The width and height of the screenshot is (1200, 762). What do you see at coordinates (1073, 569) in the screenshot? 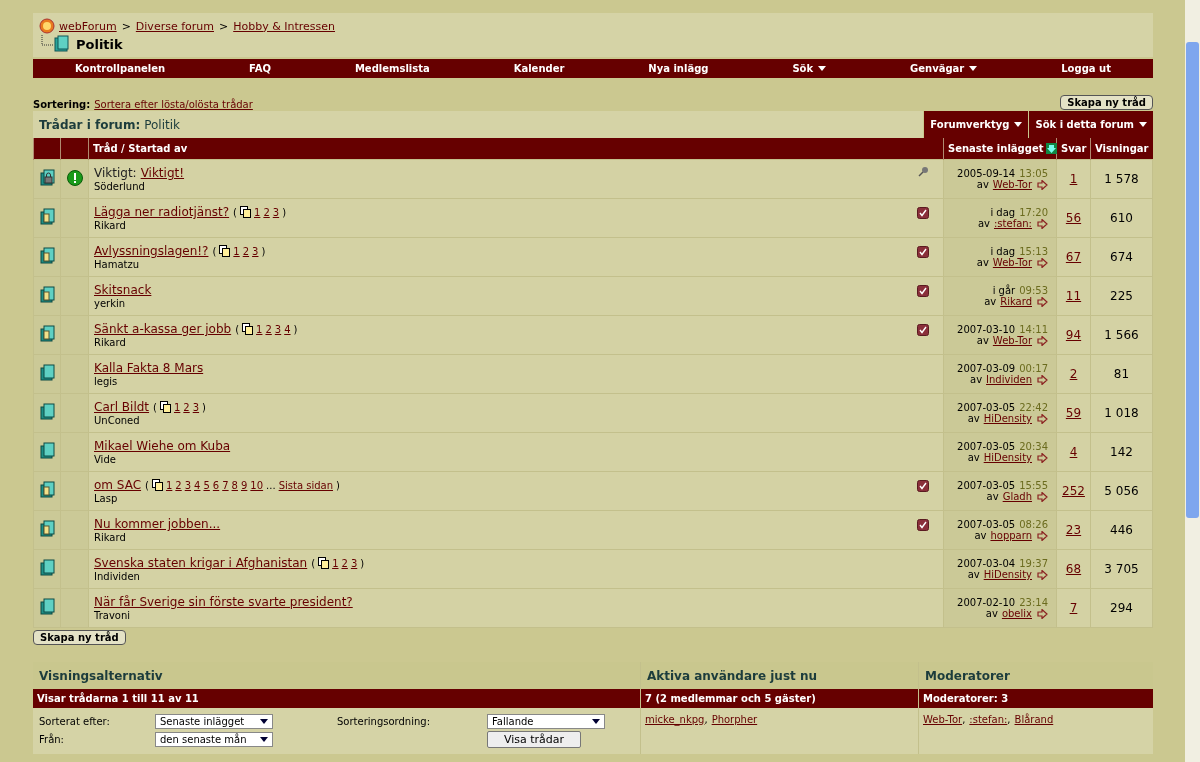
I see `replies-link: 68` at bounding box center [1073, 569].